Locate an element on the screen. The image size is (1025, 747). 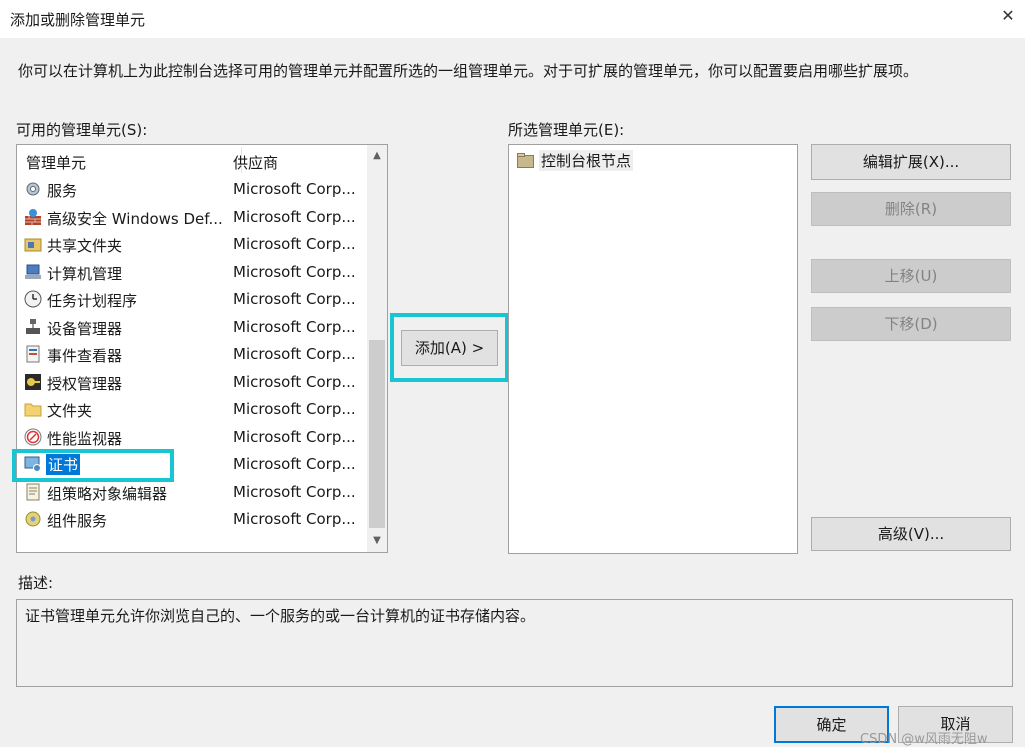
column-header-name: 管理单元 is located at coordinates (56, 162).